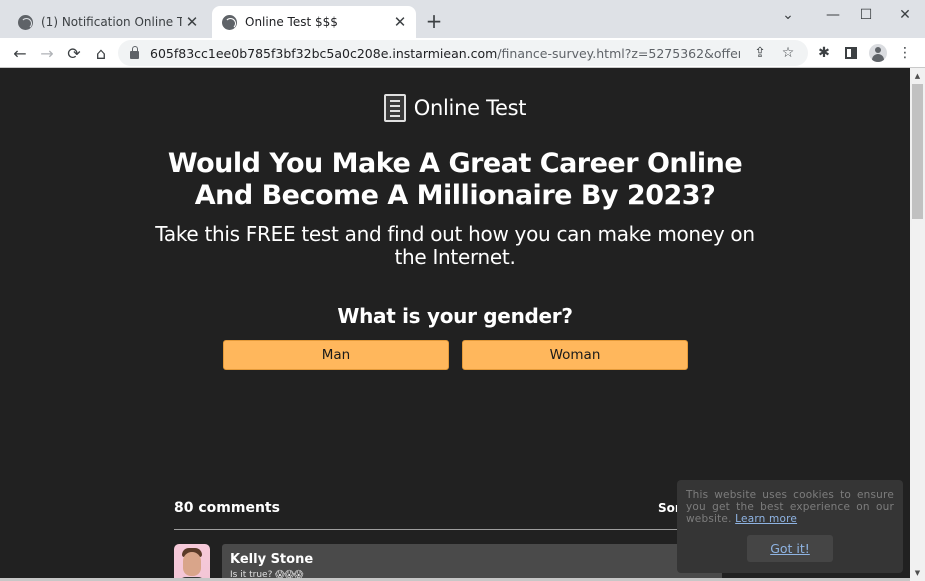 The width and height of the screenshot is (925, 581). Describe the element at coordinates (788, 15) in the screenshot. I see `tab-search-icon: ⌄` at that location.